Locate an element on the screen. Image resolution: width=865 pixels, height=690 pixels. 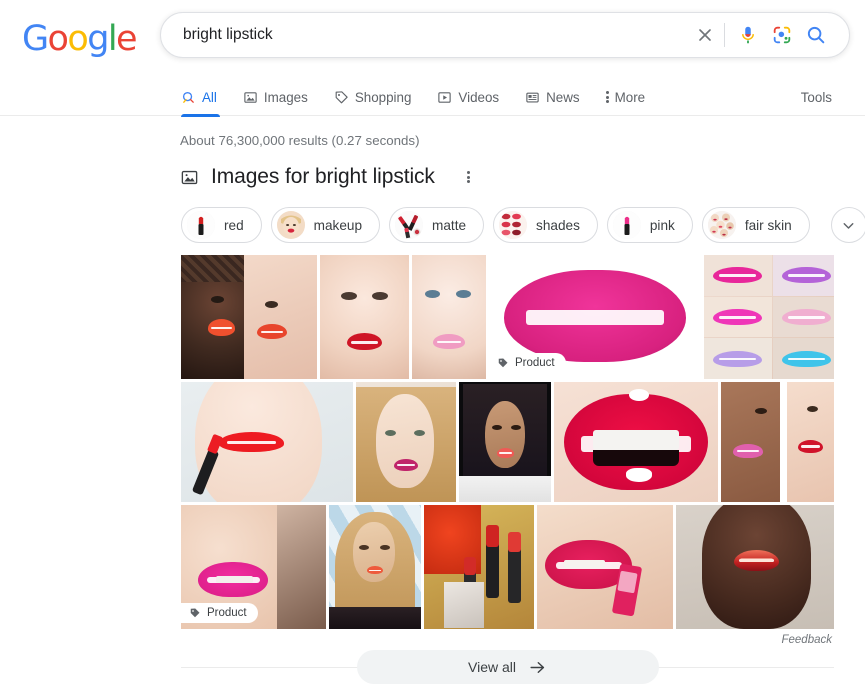
clear-search-button is located at coordinates (705, 35).